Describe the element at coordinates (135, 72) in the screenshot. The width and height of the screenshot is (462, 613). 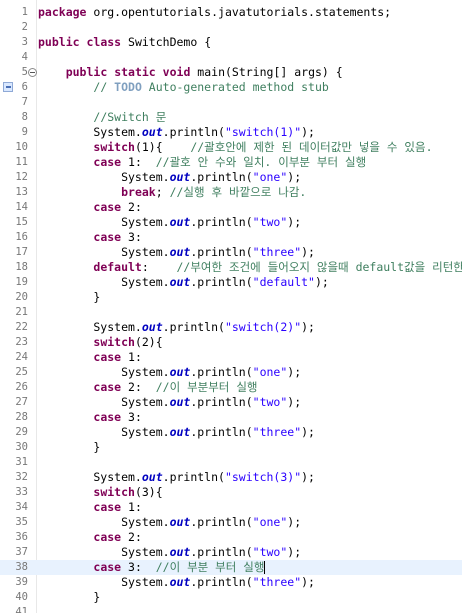
I see `keyword-token: static` at that location.